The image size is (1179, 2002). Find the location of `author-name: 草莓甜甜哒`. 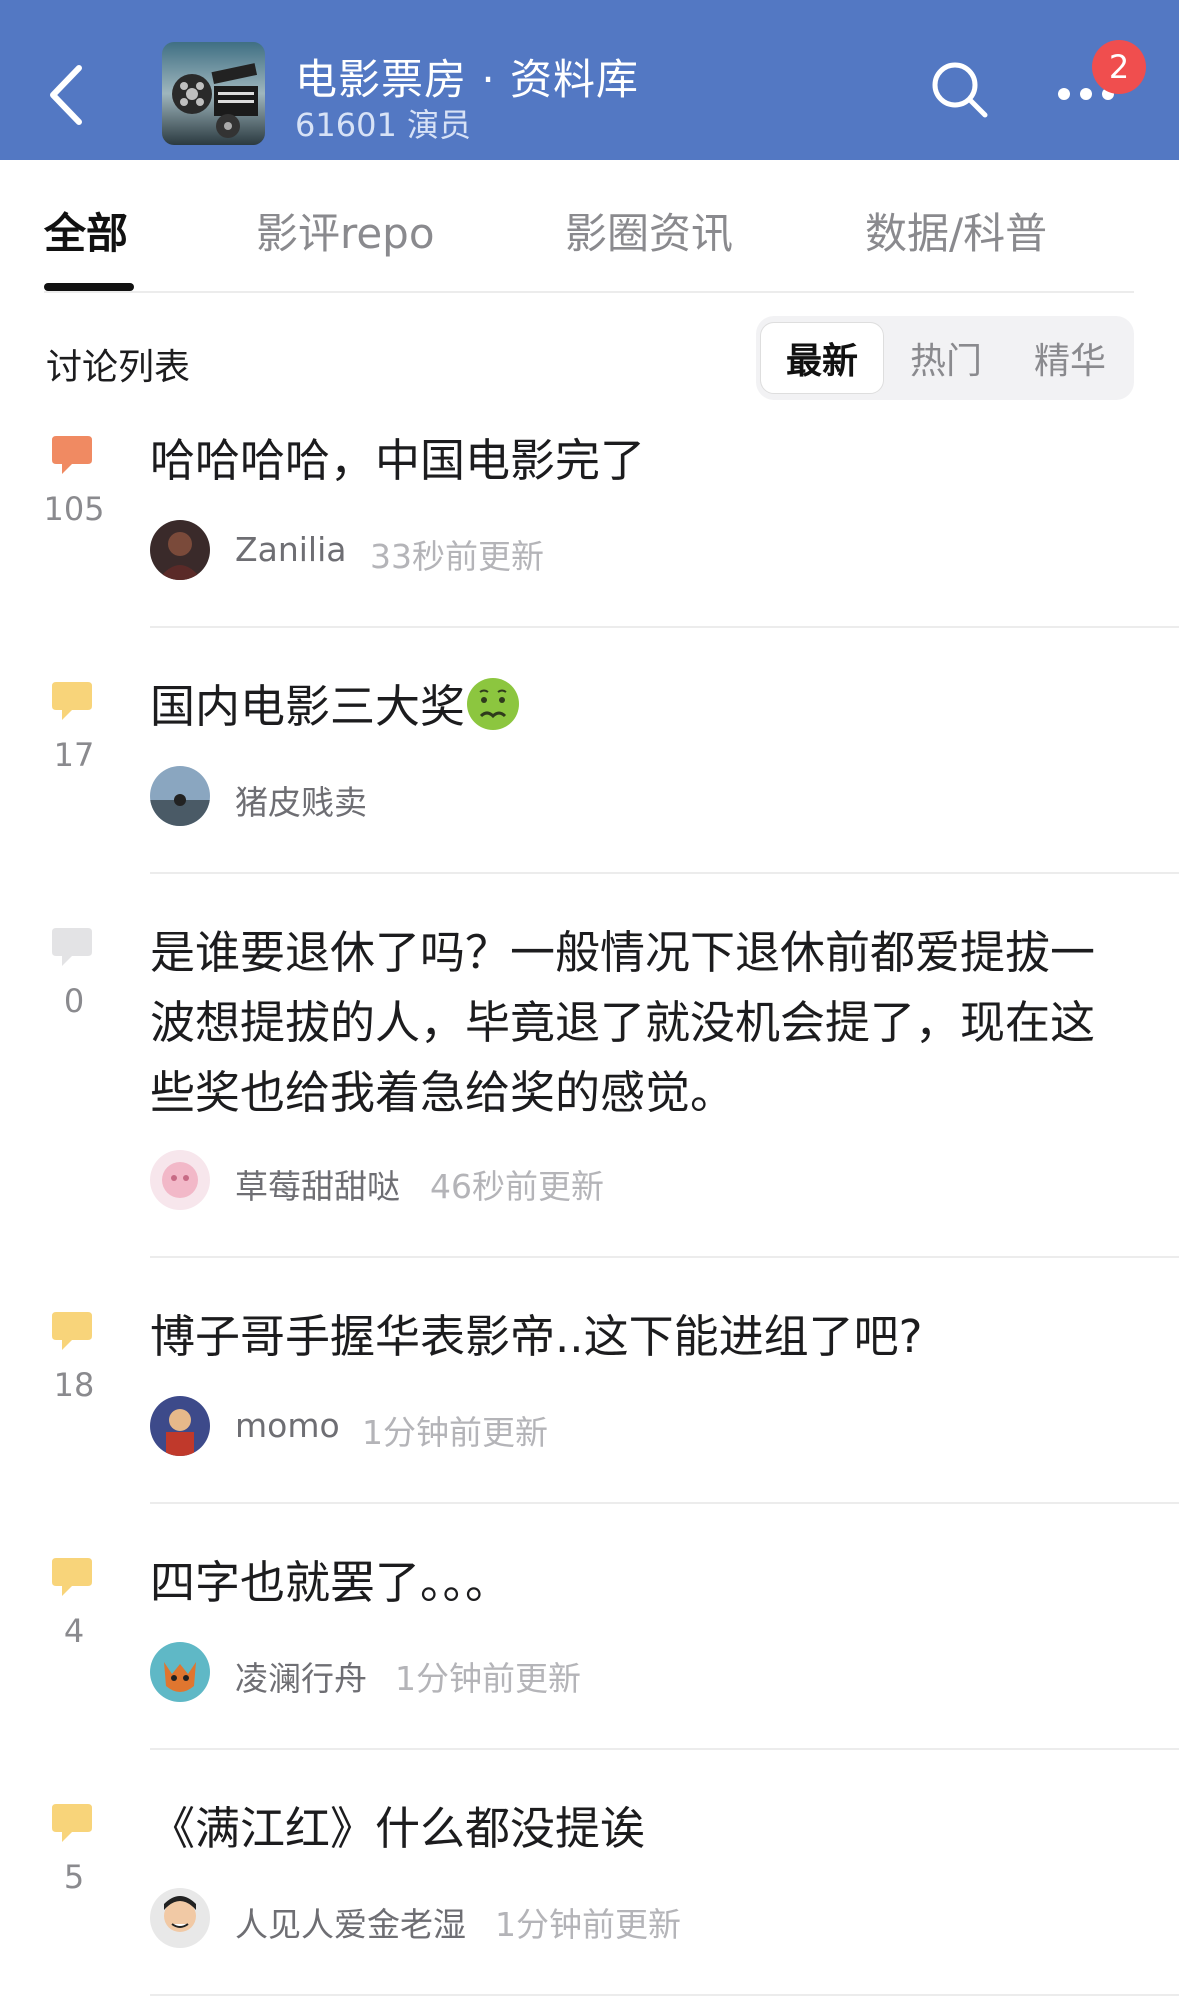

author-name: 草莓甜甜哒 is located at coordinates (317, 1184).